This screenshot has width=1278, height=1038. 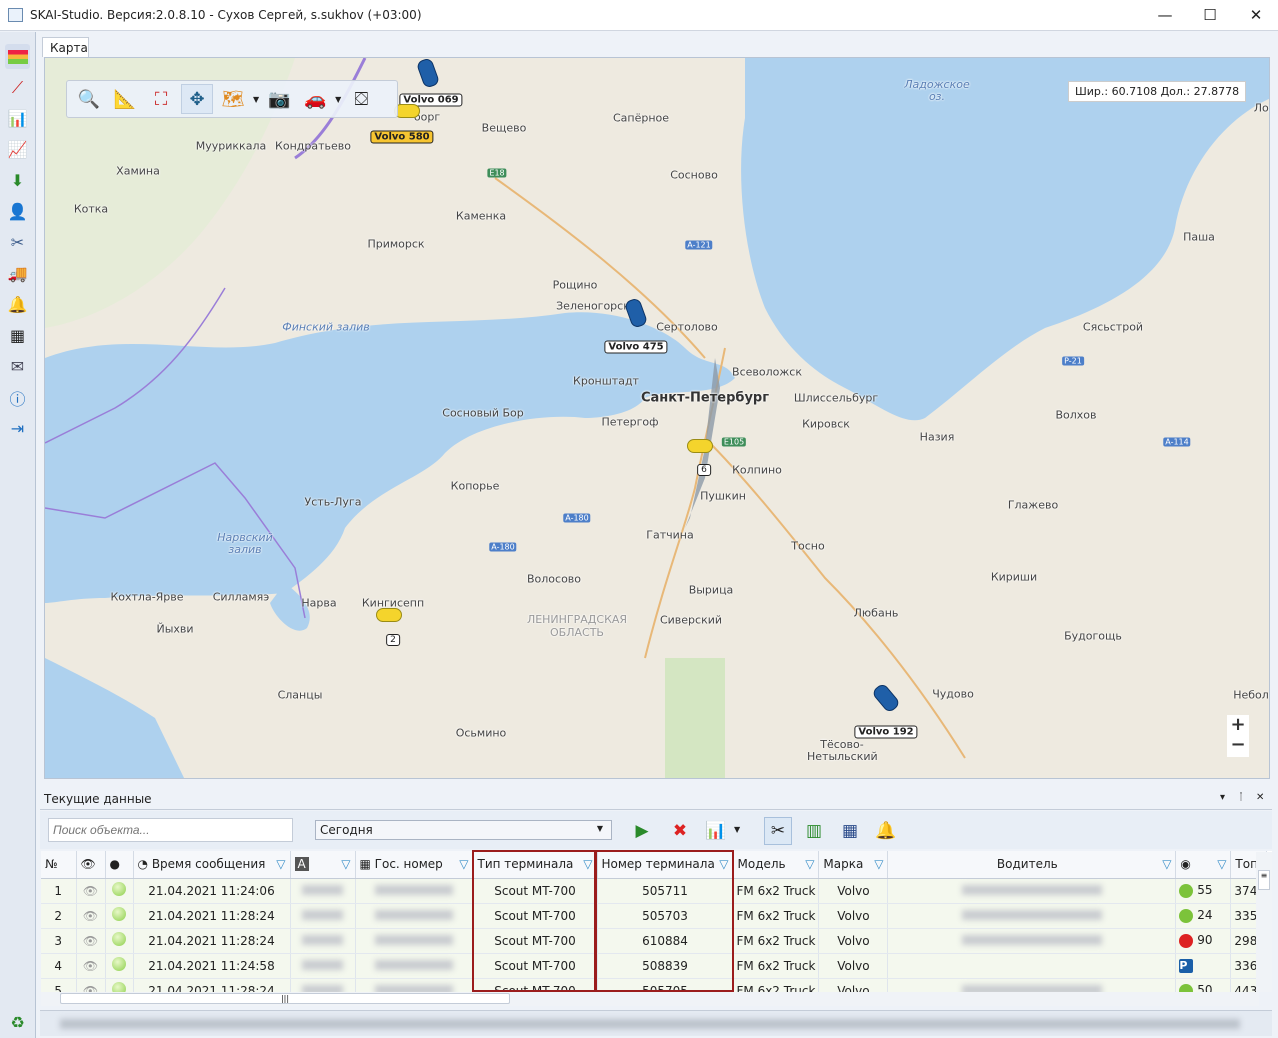 What do you see at coordinates (170, 830) in the screenshot?
I see `search-input` at bounding box center [170, 830].